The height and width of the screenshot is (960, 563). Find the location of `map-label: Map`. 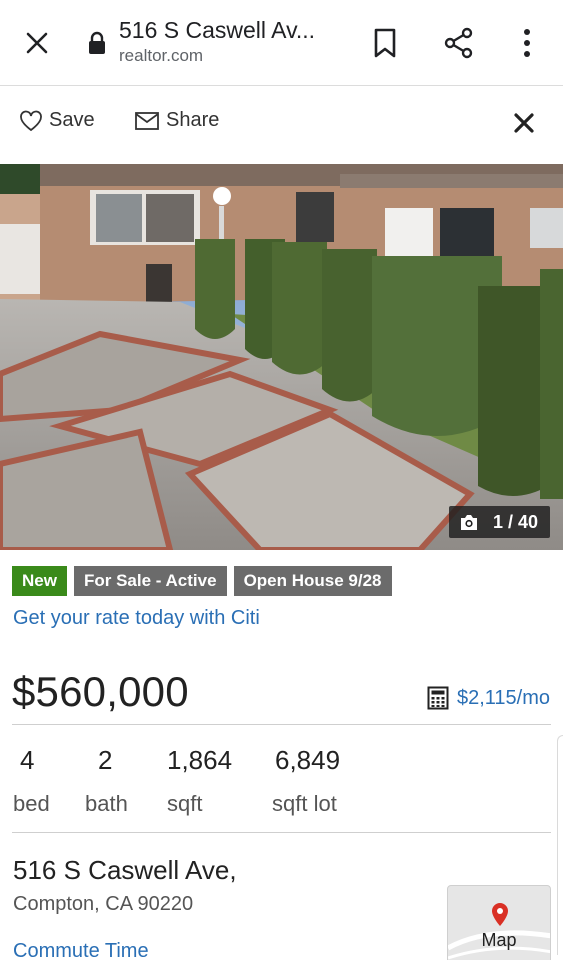

map-label: Map is located at coordinates (499, 940).